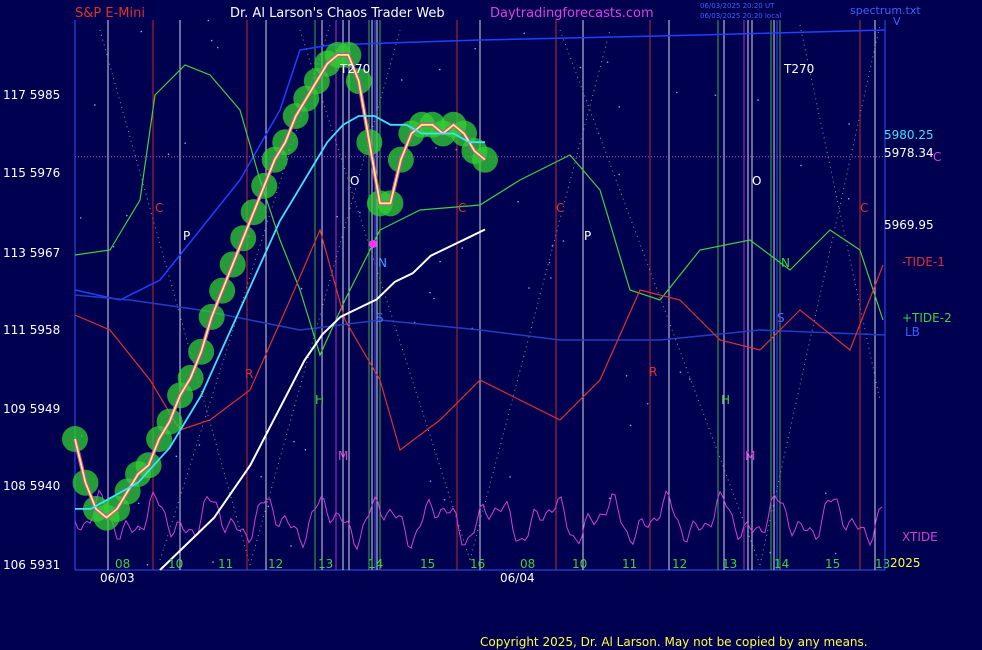  I want to click on marker-label: H, so click(319, 400).